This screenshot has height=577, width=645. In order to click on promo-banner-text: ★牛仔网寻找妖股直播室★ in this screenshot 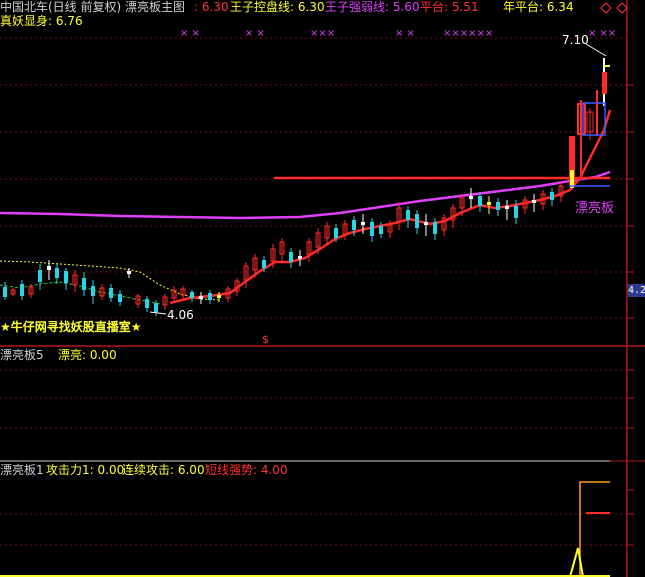, I will do `click(71, 327)`.